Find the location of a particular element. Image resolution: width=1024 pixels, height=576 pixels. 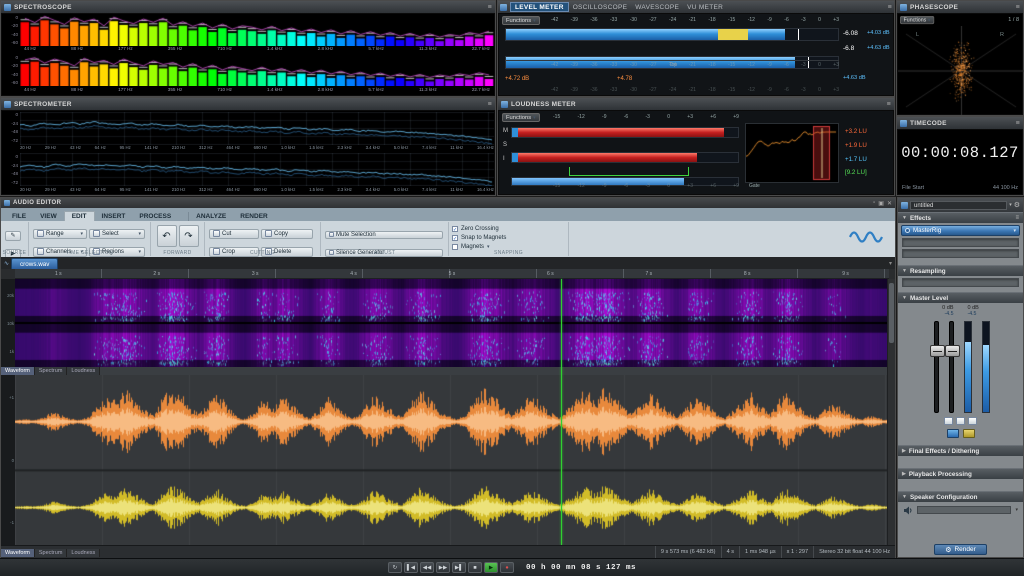

tab-edit: EDIT is located at coordinates (79, 216).